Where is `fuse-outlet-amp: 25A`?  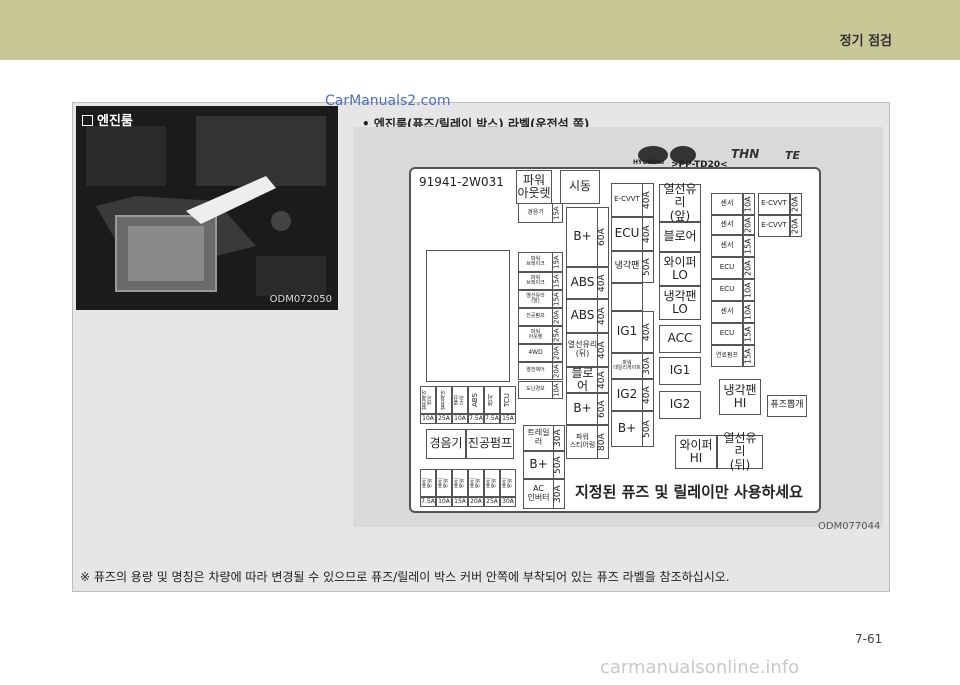
fuse-outlet-amp: 25A is located at coordinates (557, 335).